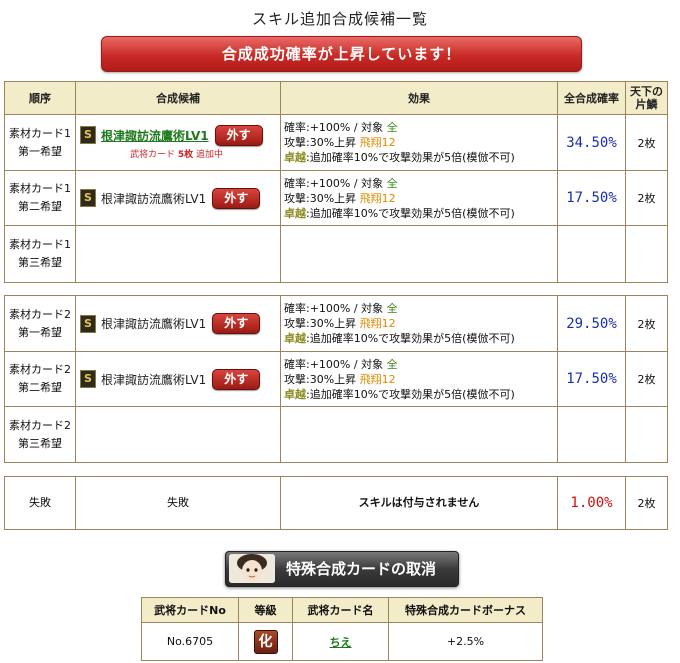  I want to click on bonus-value: +2.5%, so click(465, 641).